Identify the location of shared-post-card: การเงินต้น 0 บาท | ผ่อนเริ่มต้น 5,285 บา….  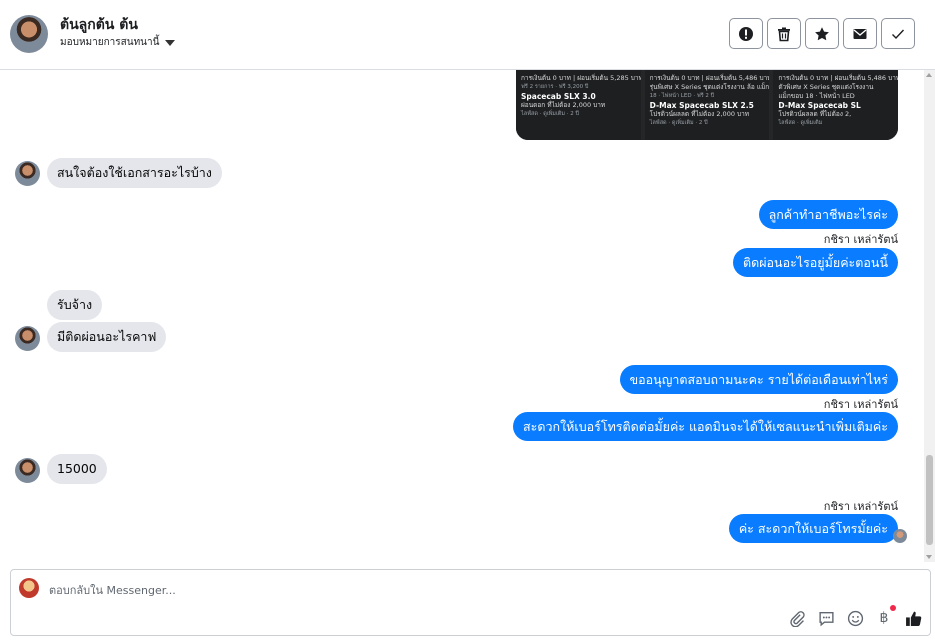
(578, 105).